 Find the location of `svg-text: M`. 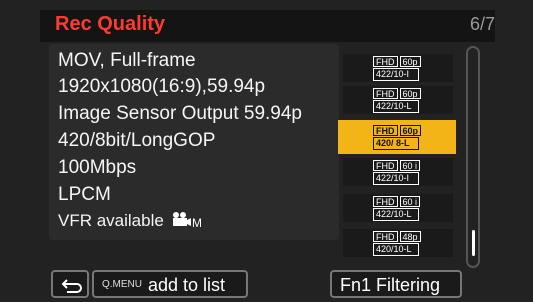

svg-text: M is located at coordinates (196, 222).